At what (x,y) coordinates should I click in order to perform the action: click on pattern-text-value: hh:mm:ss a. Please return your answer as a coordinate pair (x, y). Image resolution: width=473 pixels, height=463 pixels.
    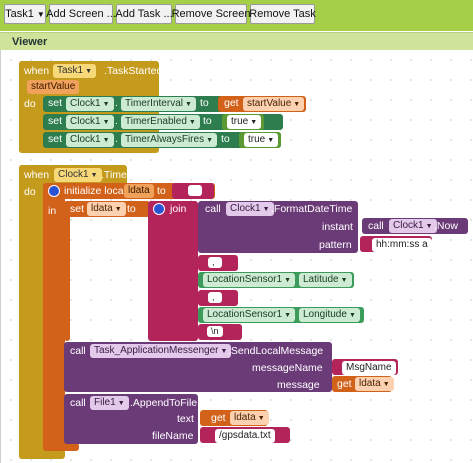
    Looking at the image, I should click on (402, 245).